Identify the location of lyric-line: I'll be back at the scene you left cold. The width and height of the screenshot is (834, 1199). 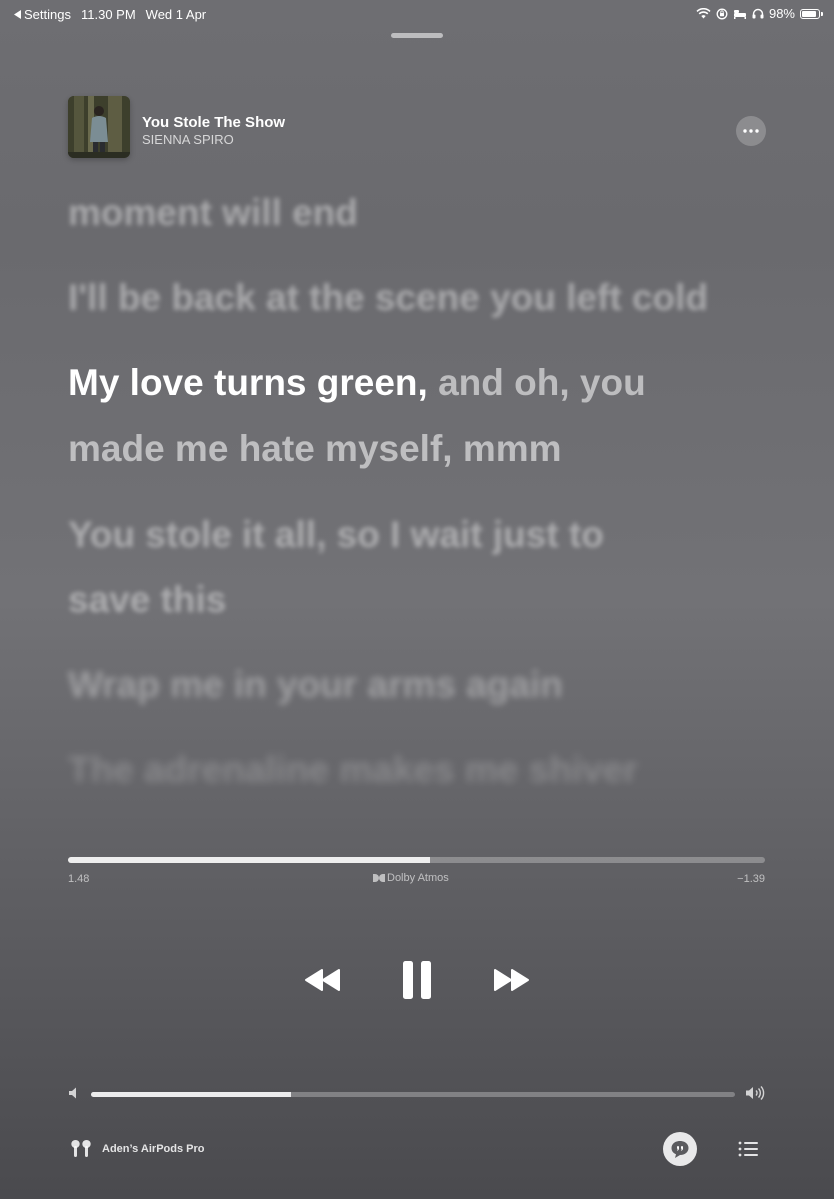
(418, 298).